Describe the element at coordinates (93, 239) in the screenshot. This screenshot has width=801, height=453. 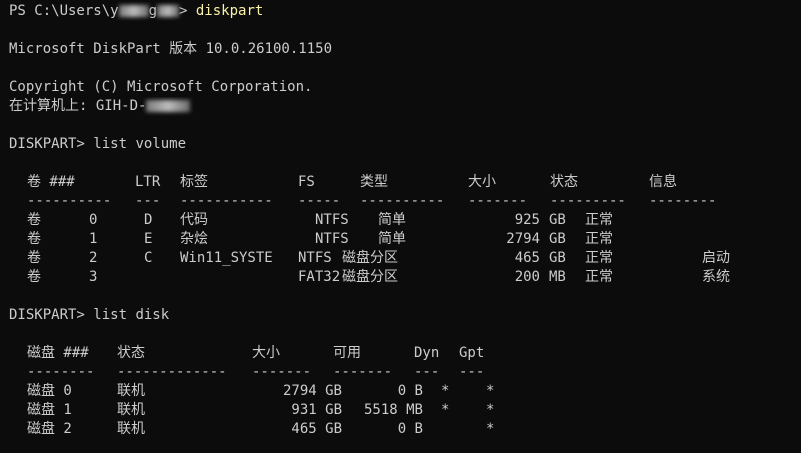
I see `vol-number: 1` at that location.